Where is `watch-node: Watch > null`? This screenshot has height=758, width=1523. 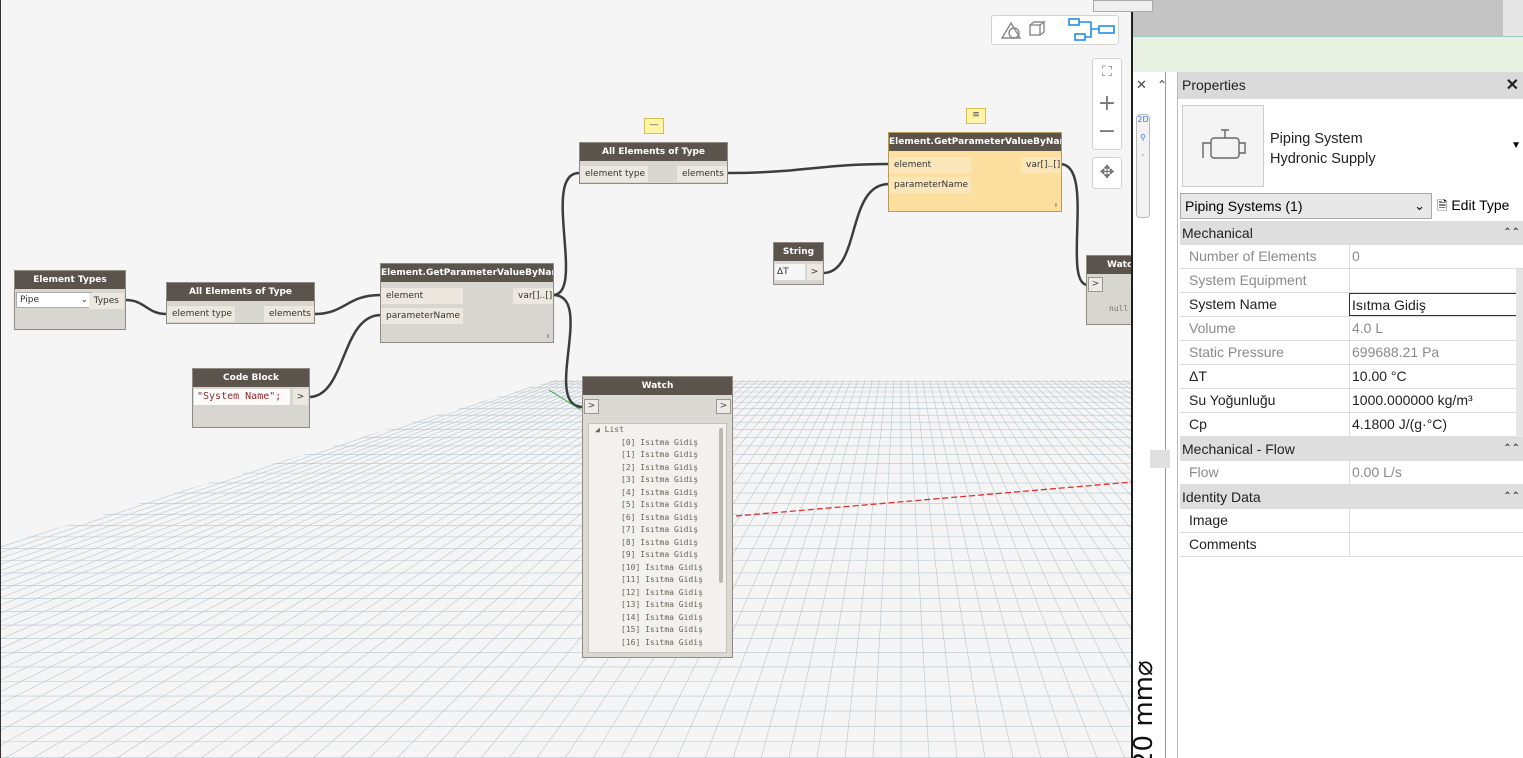
watch-node: Watch > null is located at coordinates (1108, 290).